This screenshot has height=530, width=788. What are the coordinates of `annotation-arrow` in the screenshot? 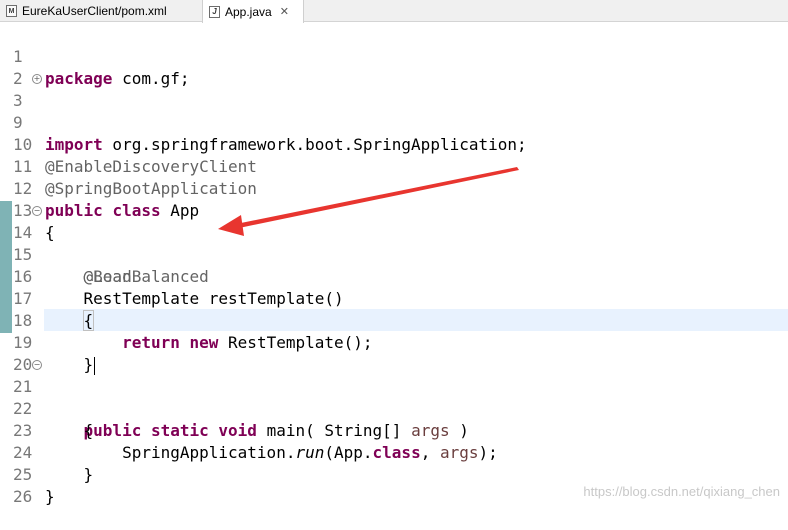 It's located at (368, 201).